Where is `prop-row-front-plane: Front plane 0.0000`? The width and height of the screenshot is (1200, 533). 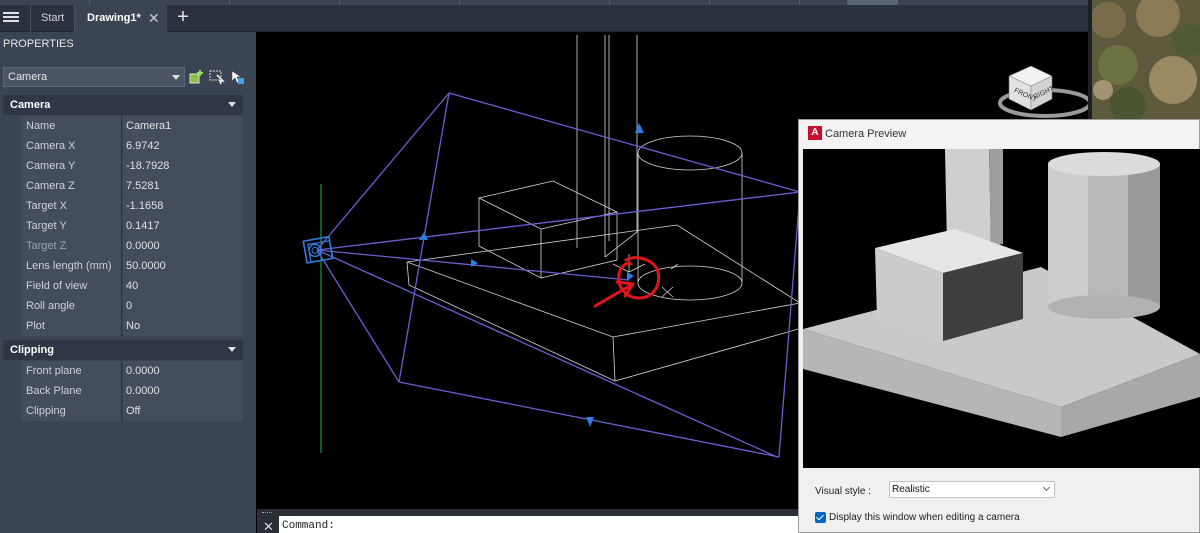
prop-row-front-plane: Front plane 0.0000 is located at coordinates (123, 371).